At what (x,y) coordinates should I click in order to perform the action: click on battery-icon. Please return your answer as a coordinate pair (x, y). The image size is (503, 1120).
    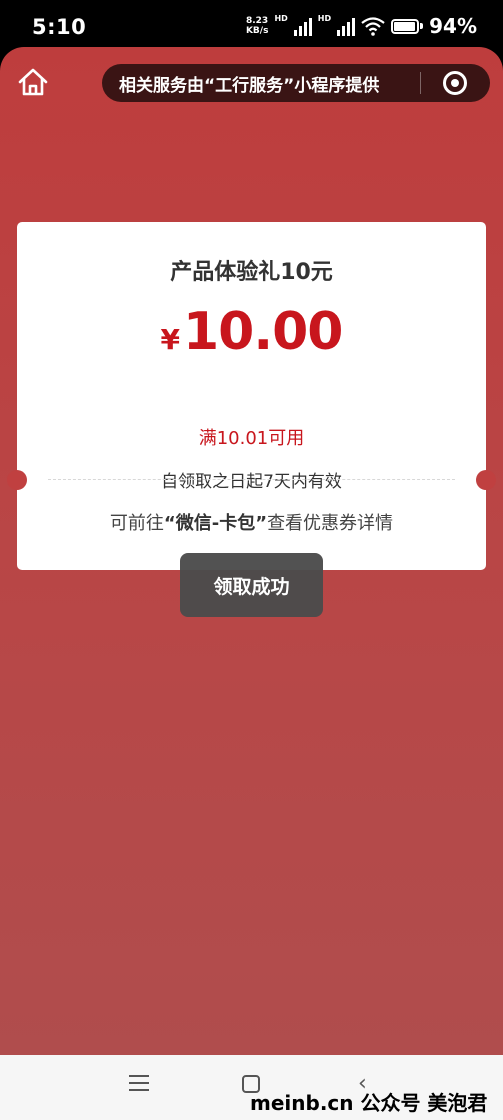
    Looking at the image, I should click on (407, 26).